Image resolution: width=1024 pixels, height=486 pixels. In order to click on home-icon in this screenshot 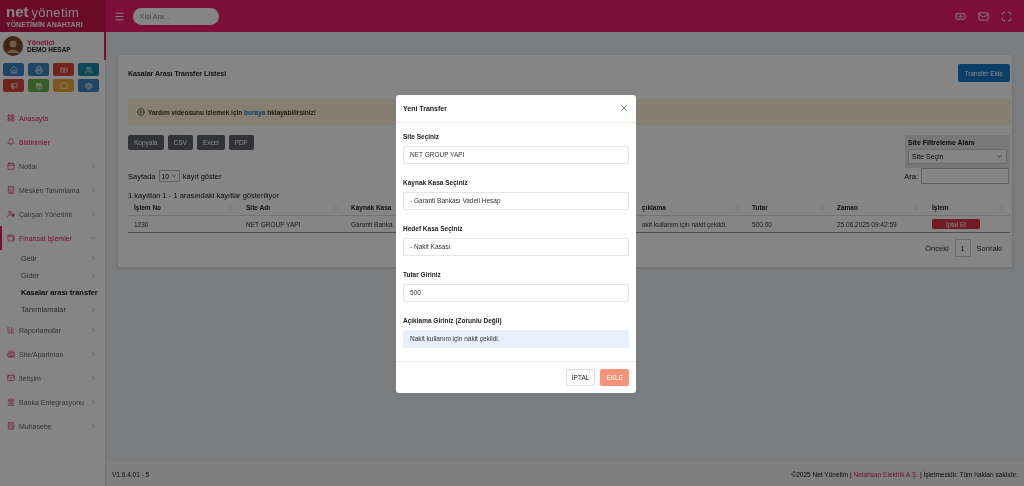, I will do `click(13, 69)`.